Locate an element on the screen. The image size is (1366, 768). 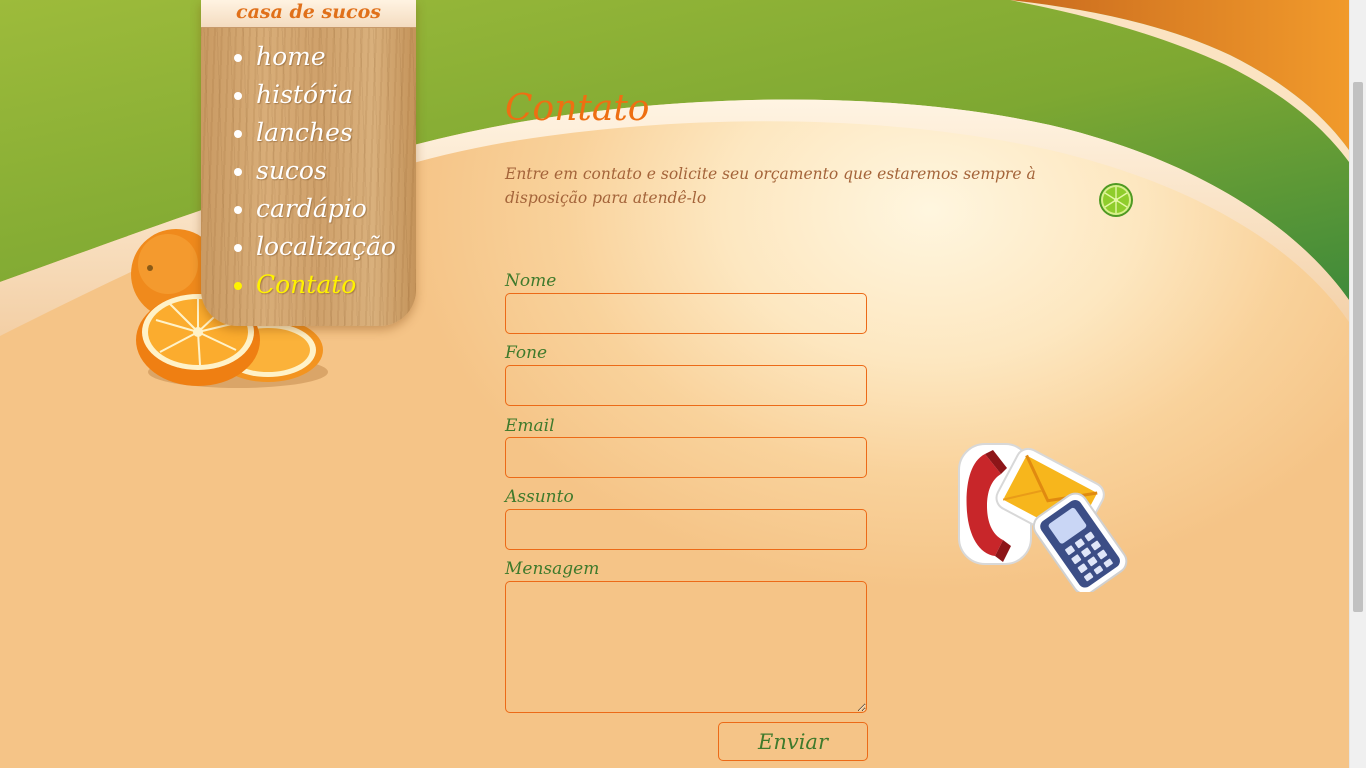
page-title: Contato is located at coordinates (577, 108).